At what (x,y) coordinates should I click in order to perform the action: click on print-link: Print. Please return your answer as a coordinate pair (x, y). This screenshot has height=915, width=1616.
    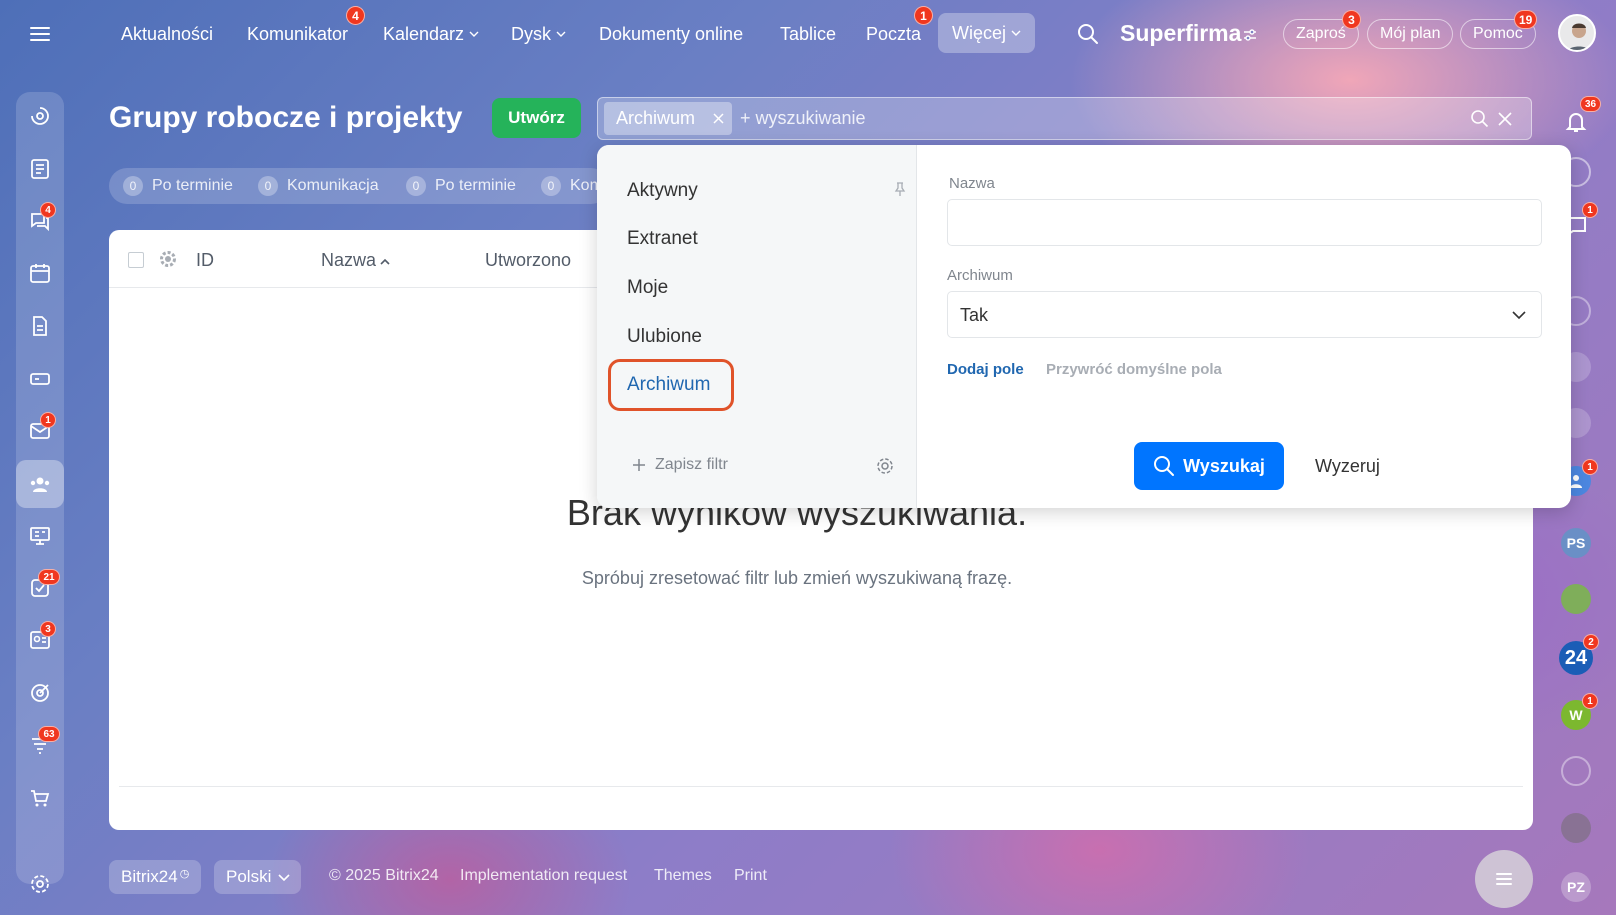
    Looking at the image, I should click on (750, 876).